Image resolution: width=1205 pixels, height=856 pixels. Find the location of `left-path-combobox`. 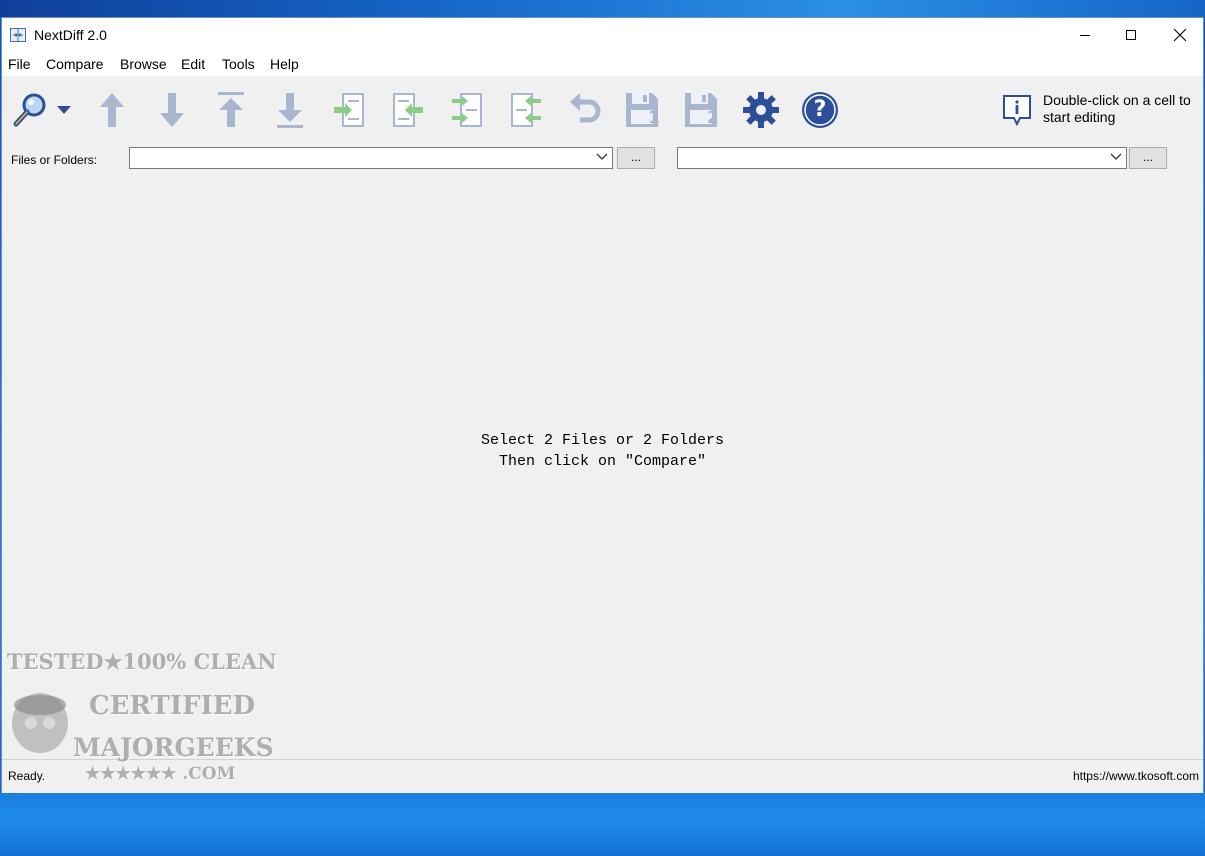

left-path-combobox is located at coordinates (371, 158).